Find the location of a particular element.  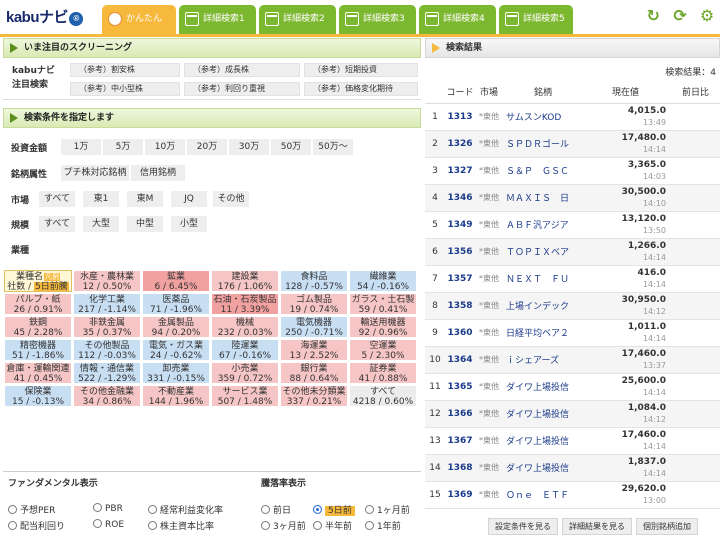

market-option-all: すべて is located at coordinates (57, 199).